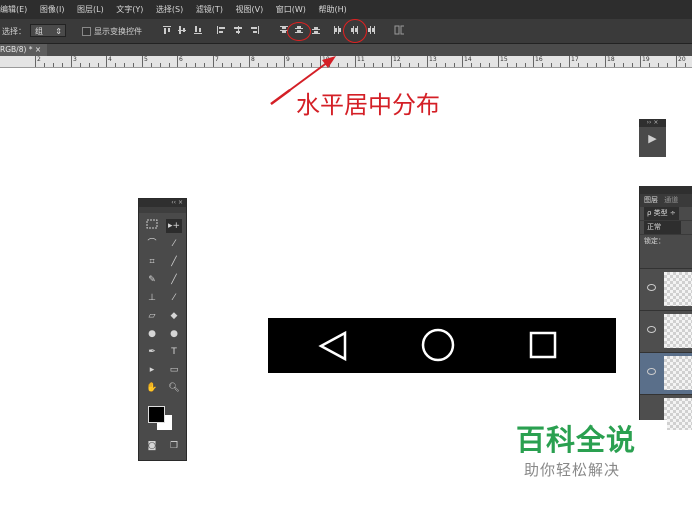  What do you see at coordinates (162, 203) in the screenshot?
I see `tools-panel-header: ‹‹ ×` at bounding box center [162, 203].